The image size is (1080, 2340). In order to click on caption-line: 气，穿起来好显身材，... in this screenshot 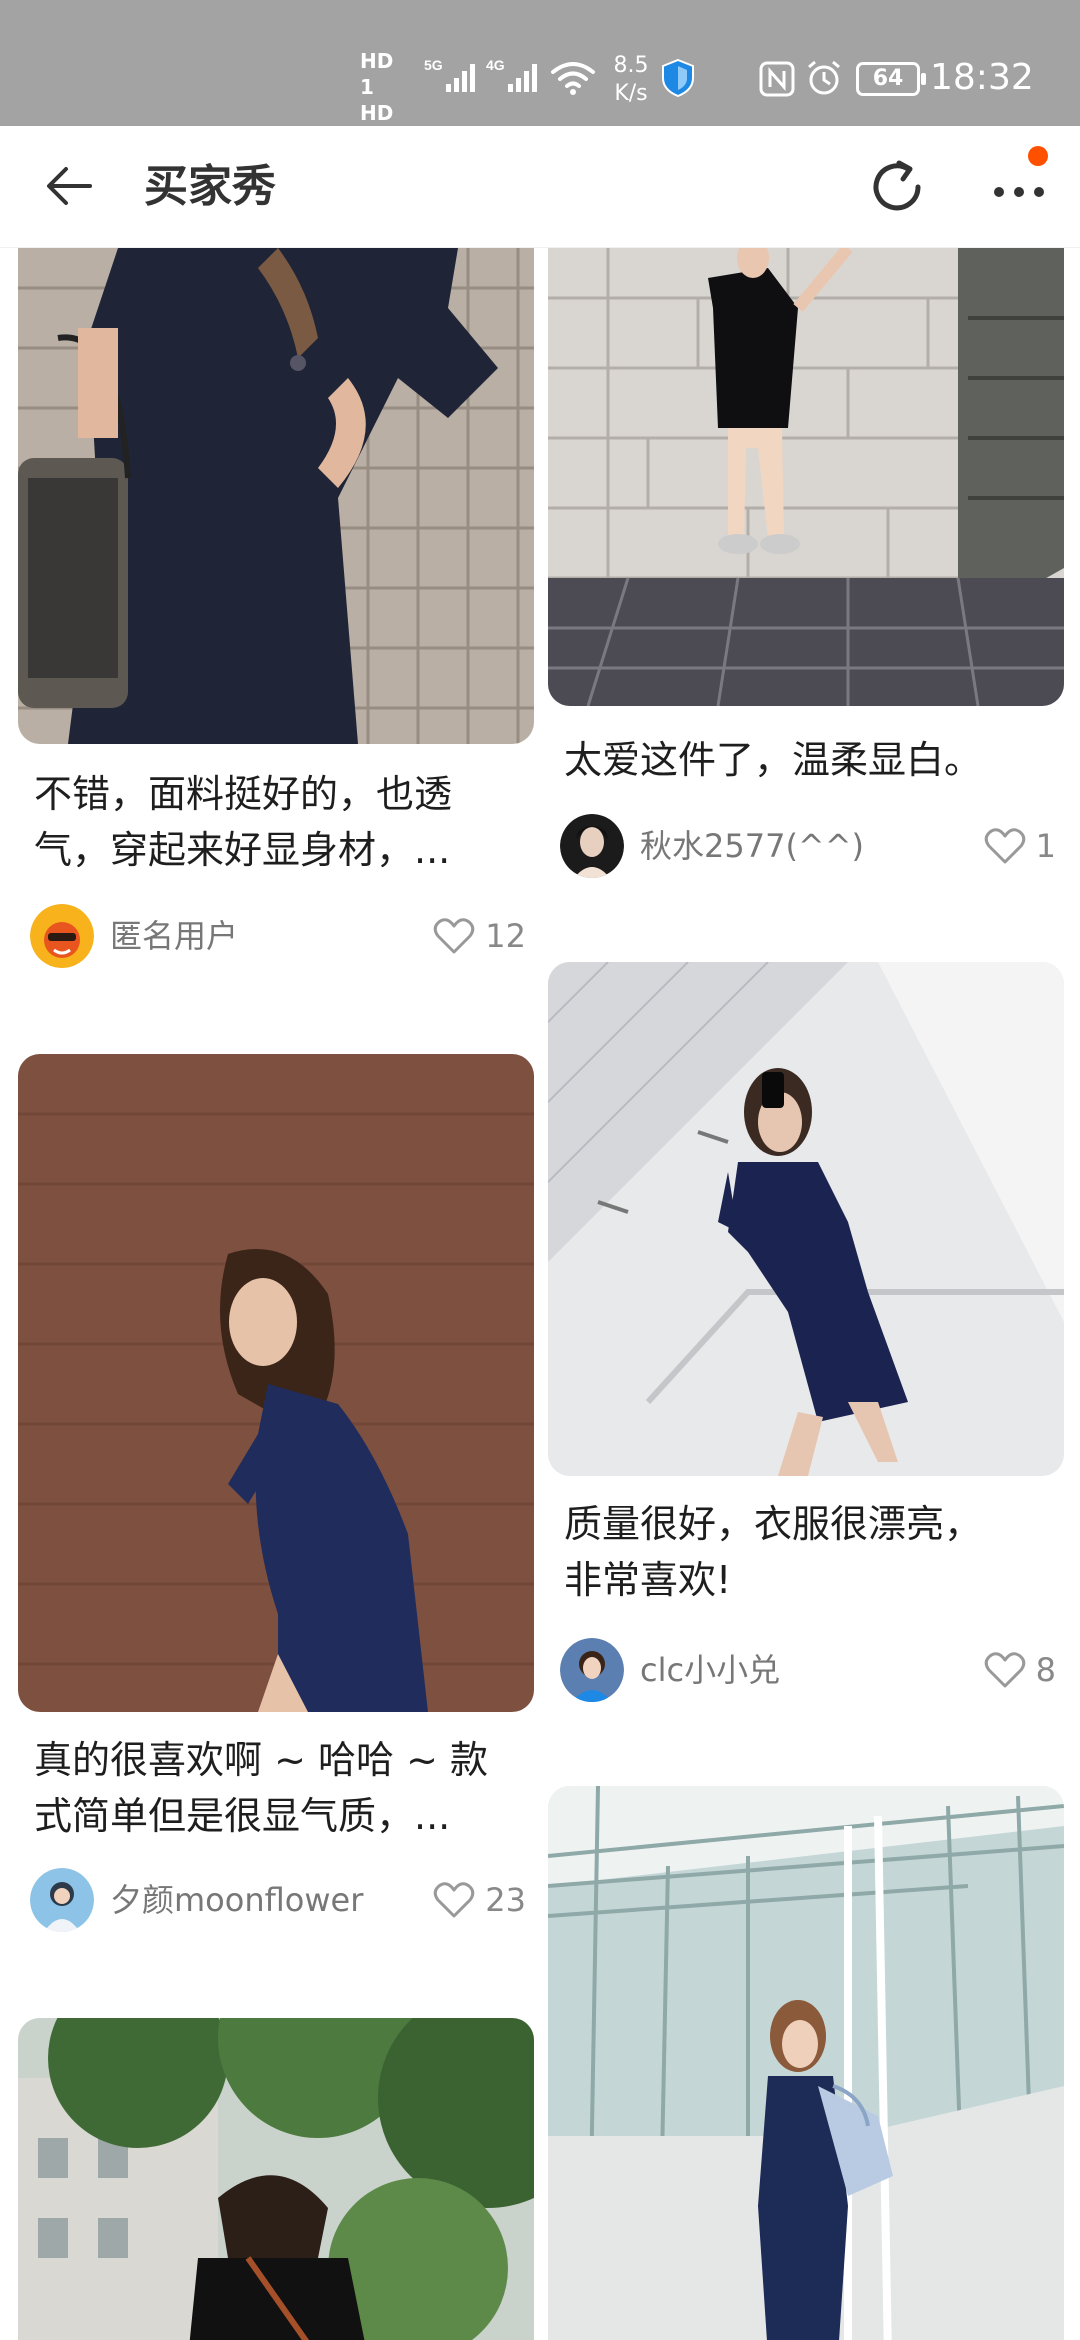, I will do `click(242, 850)`.